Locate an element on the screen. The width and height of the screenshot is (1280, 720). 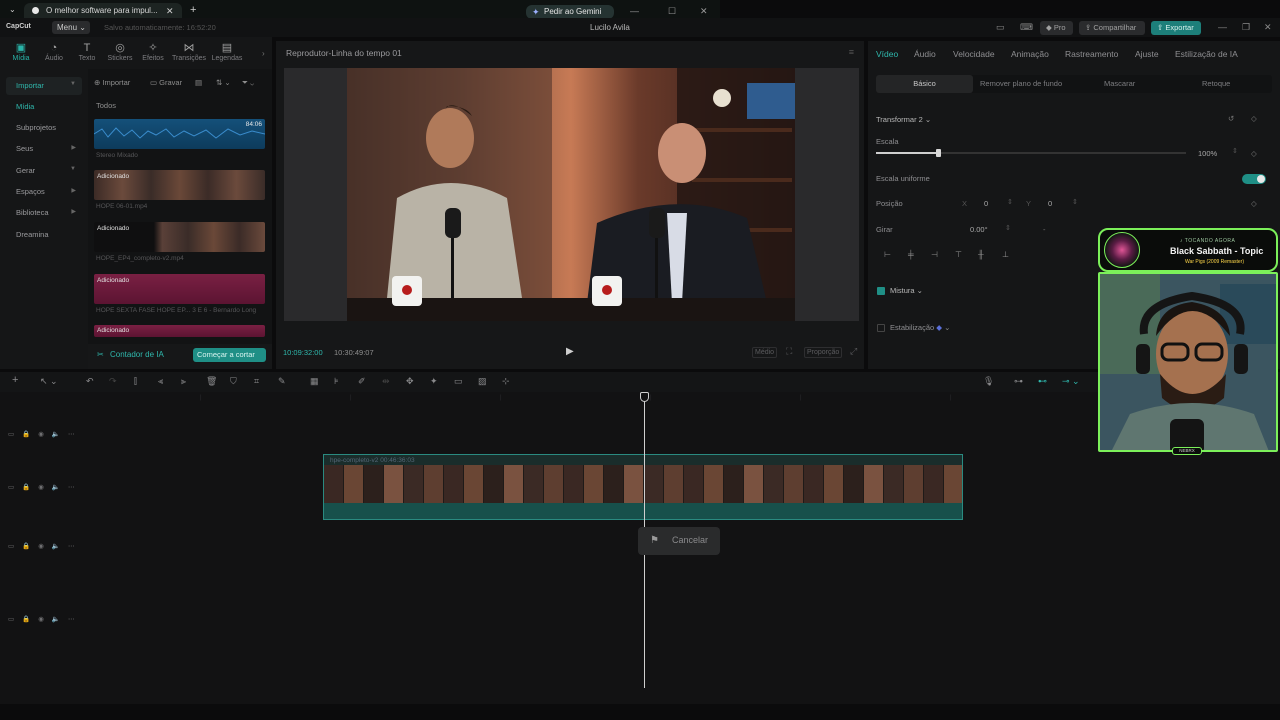
tab-video: Vídeo is located at coordinates (887, 54).